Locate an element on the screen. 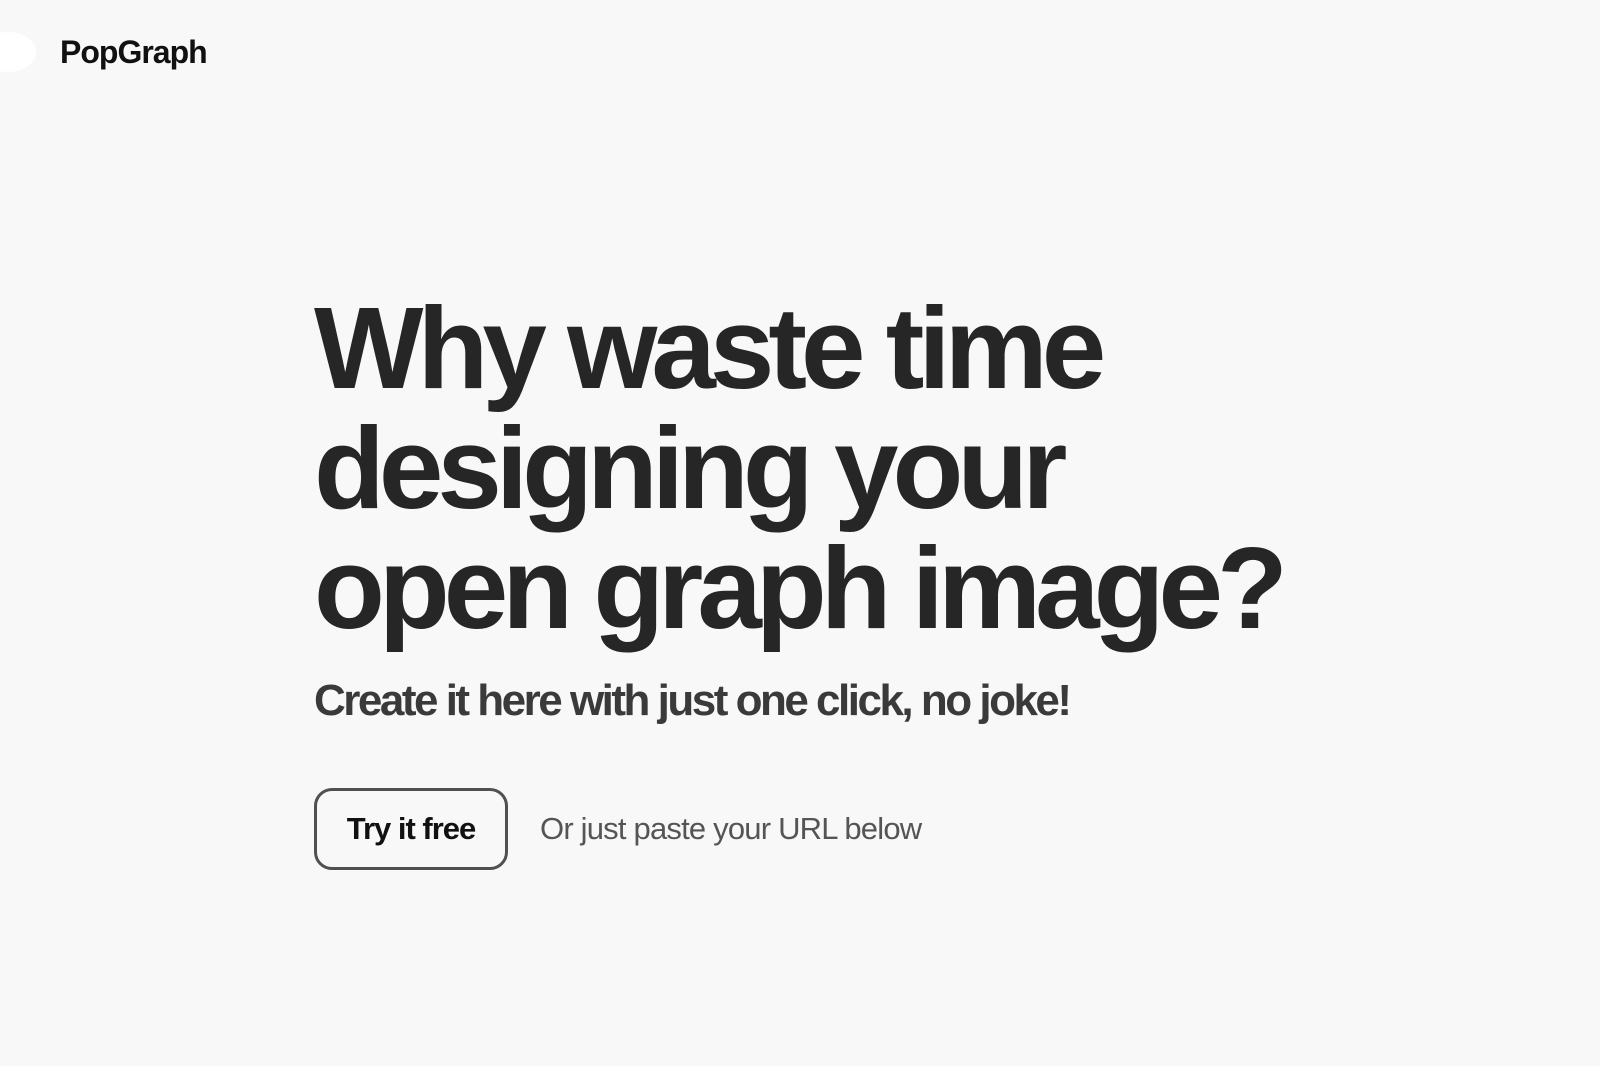 This screenshot has height=1066, width=1600. logo-icon is located at coordinates (18, 52).